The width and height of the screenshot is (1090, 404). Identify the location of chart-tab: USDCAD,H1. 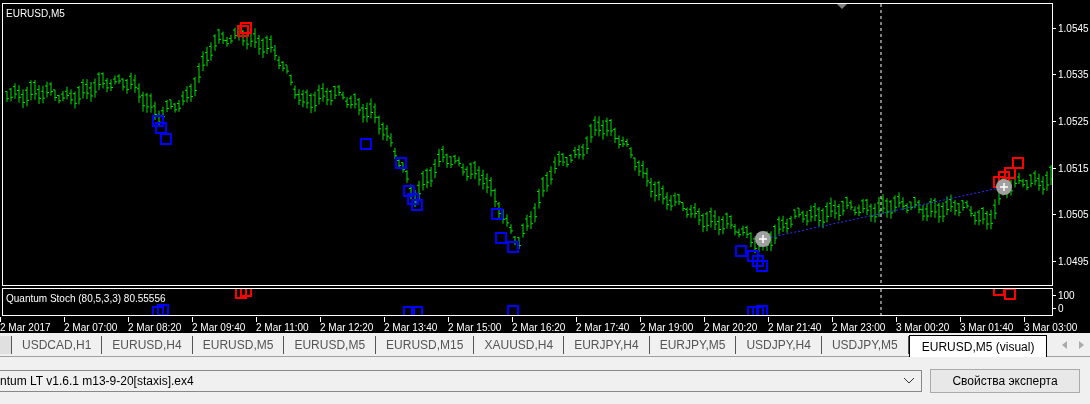
(57, 344).